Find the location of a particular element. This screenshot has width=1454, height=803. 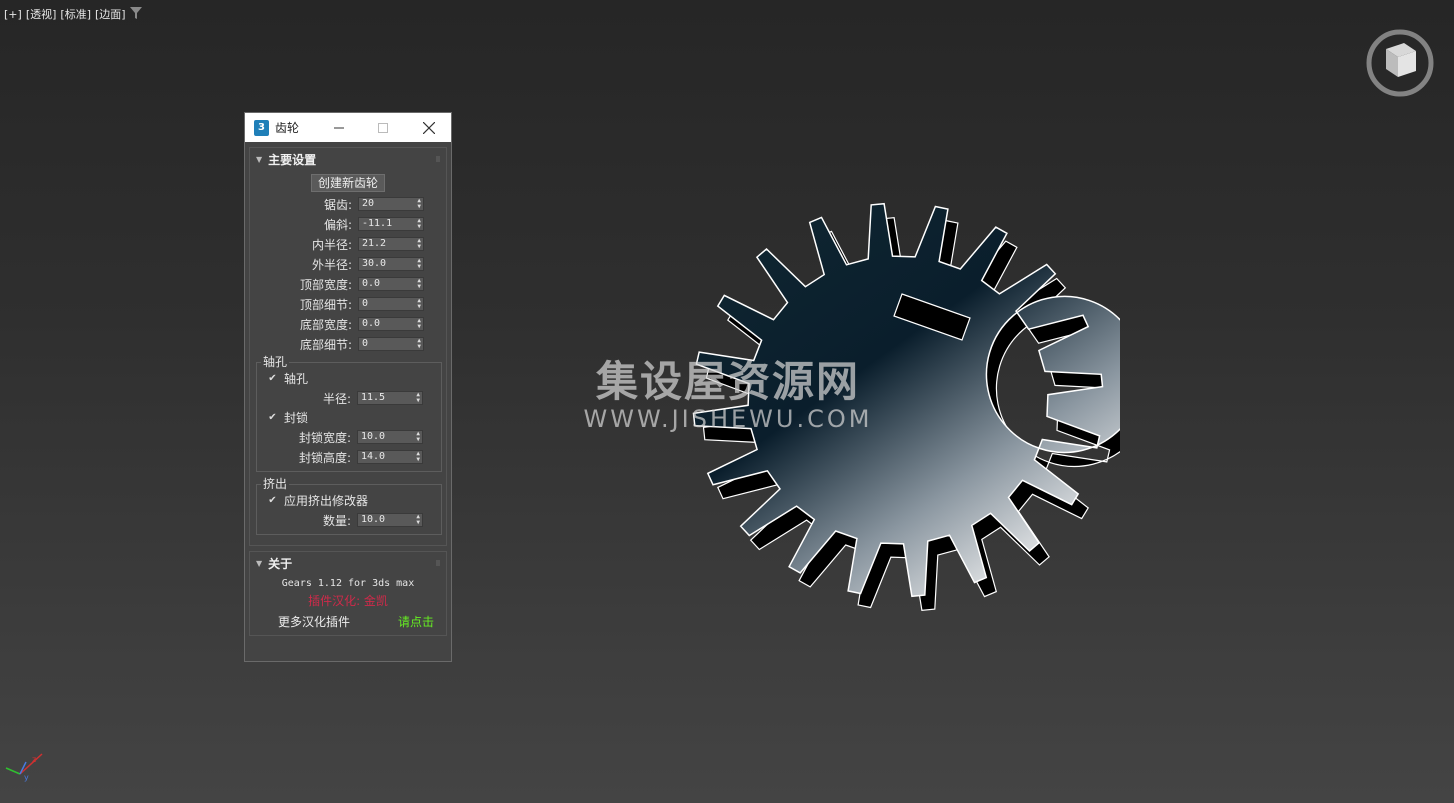

lock-checkbox-row: ✔ 封锁 is located at coordinates (349, 417).